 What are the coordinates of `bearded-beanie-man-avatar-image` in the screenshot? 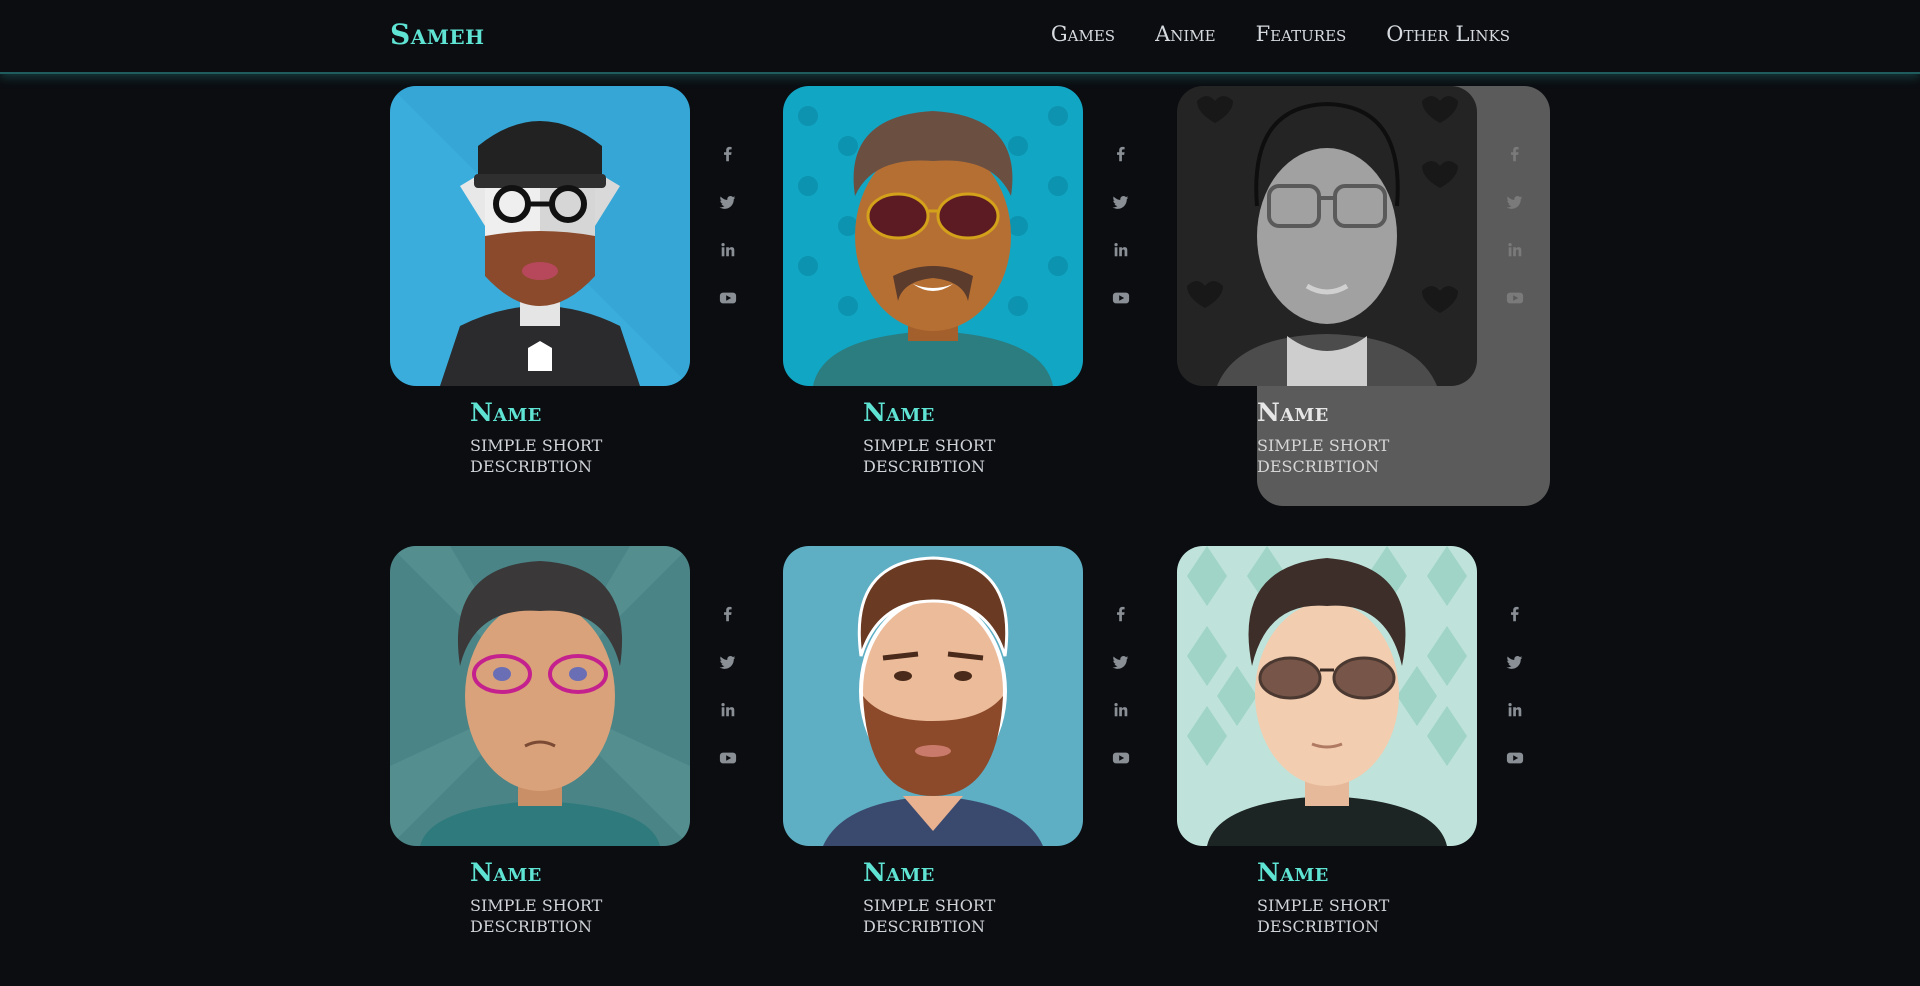 It's located at (540, 236).